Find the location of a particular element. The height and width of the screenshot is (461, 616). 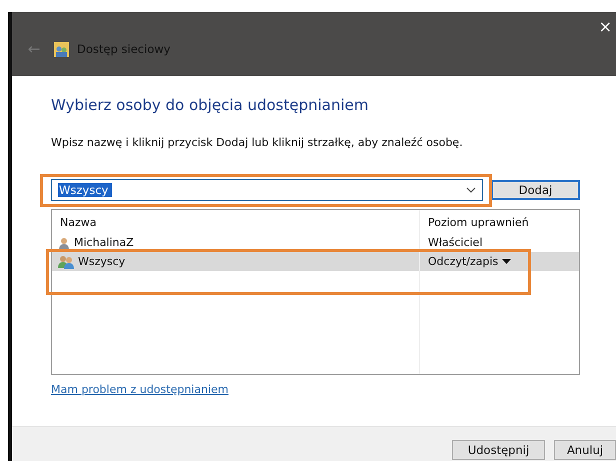

user-icon is located at coordinates (64, 243).